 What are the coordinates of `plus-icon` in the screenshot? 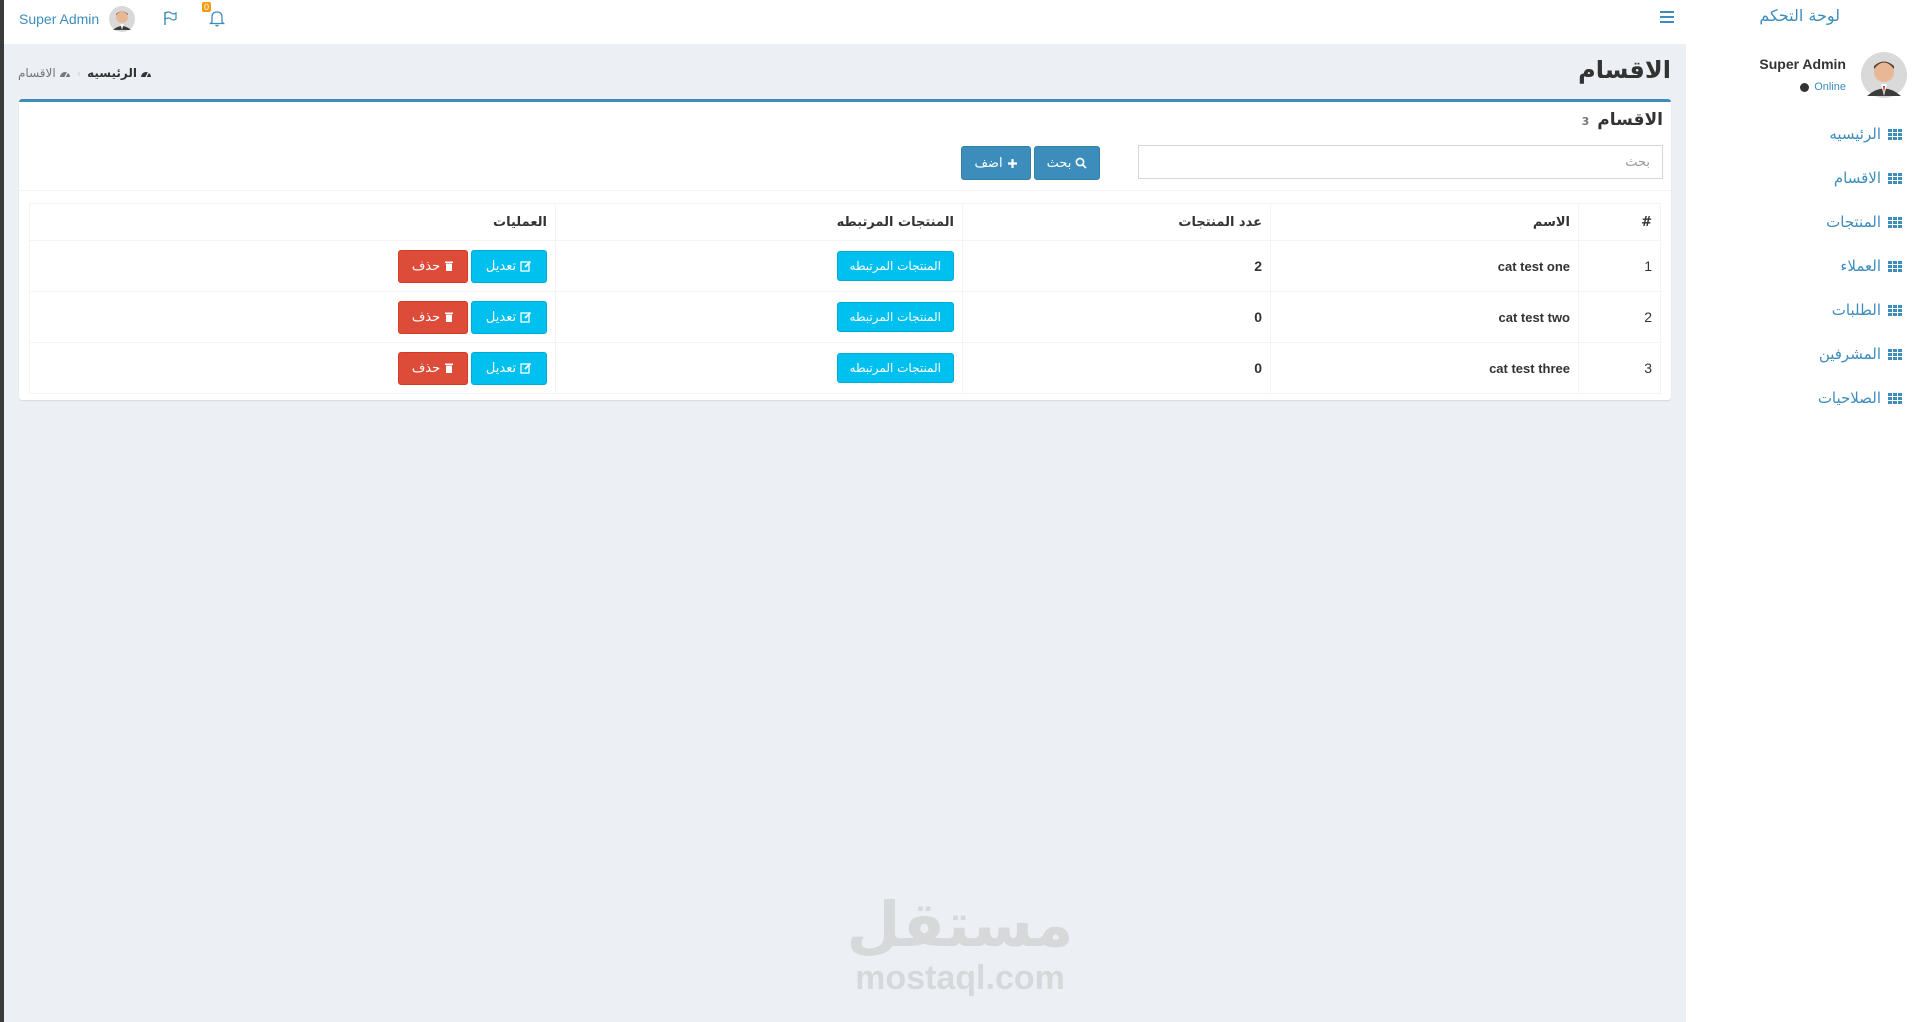 It's located at (1012, 163).